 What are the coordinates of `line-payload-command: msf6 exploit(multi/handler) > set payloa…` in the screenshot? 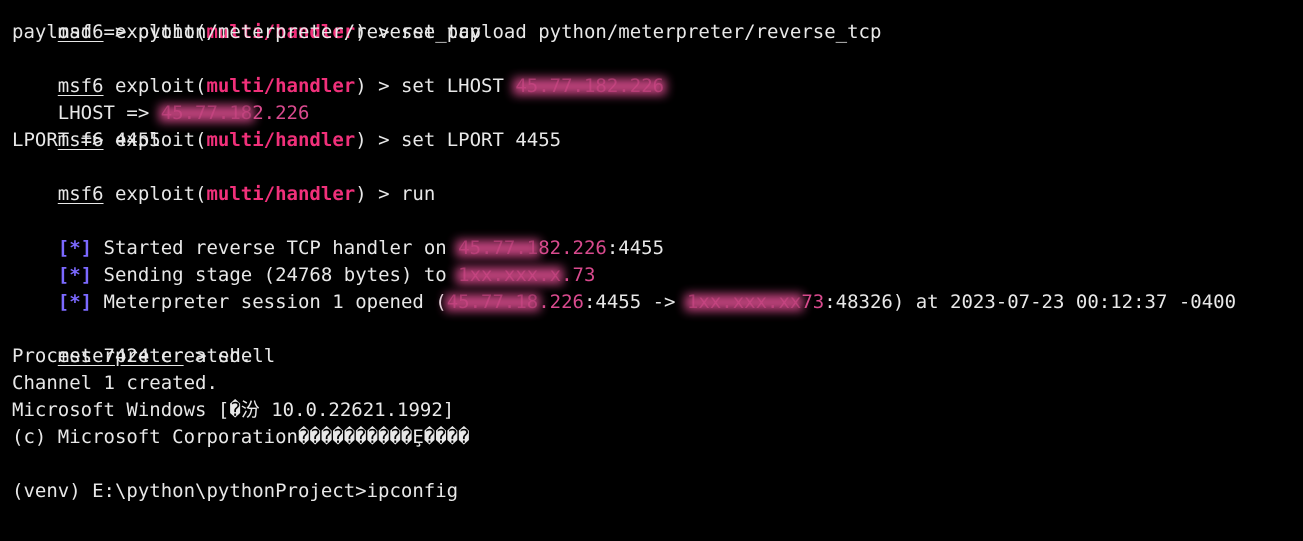 It's located at (469, 32).